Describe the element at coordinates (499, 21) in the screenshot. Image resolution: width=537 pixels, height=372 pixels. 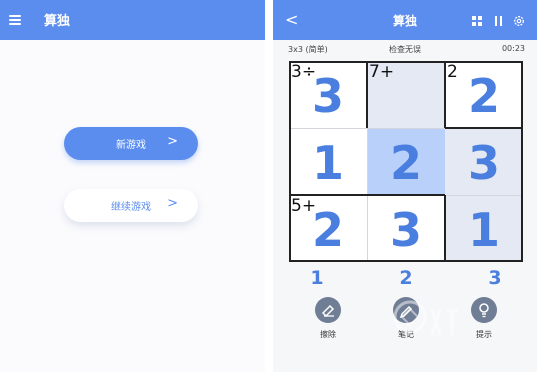
I see `pause-icon` at that location.